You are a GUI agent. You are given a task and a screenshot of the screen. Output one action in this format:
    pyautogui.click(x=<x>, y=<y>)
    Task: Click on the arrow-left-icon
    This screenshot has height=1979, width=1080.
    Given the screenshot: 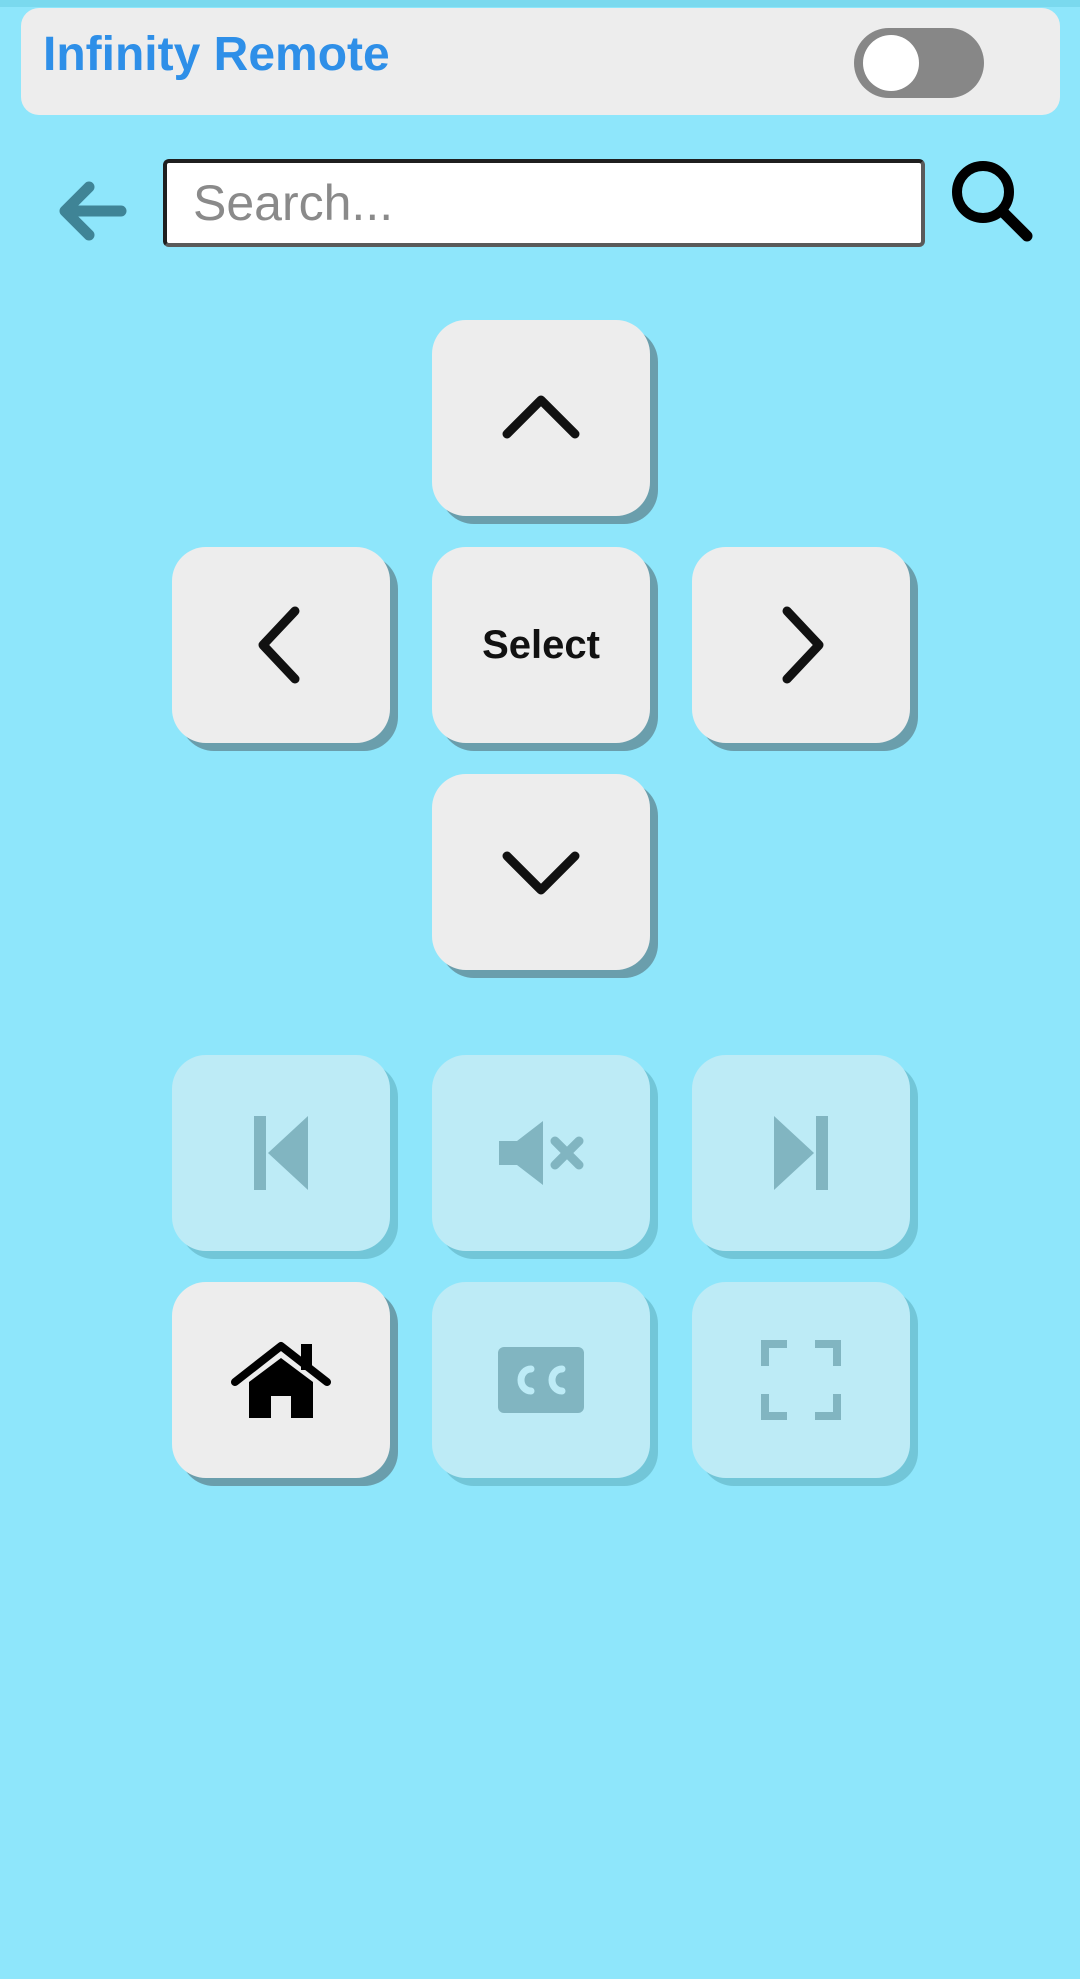 What is the action you would take?
    pyautogui.click(x=91, y=211)
    